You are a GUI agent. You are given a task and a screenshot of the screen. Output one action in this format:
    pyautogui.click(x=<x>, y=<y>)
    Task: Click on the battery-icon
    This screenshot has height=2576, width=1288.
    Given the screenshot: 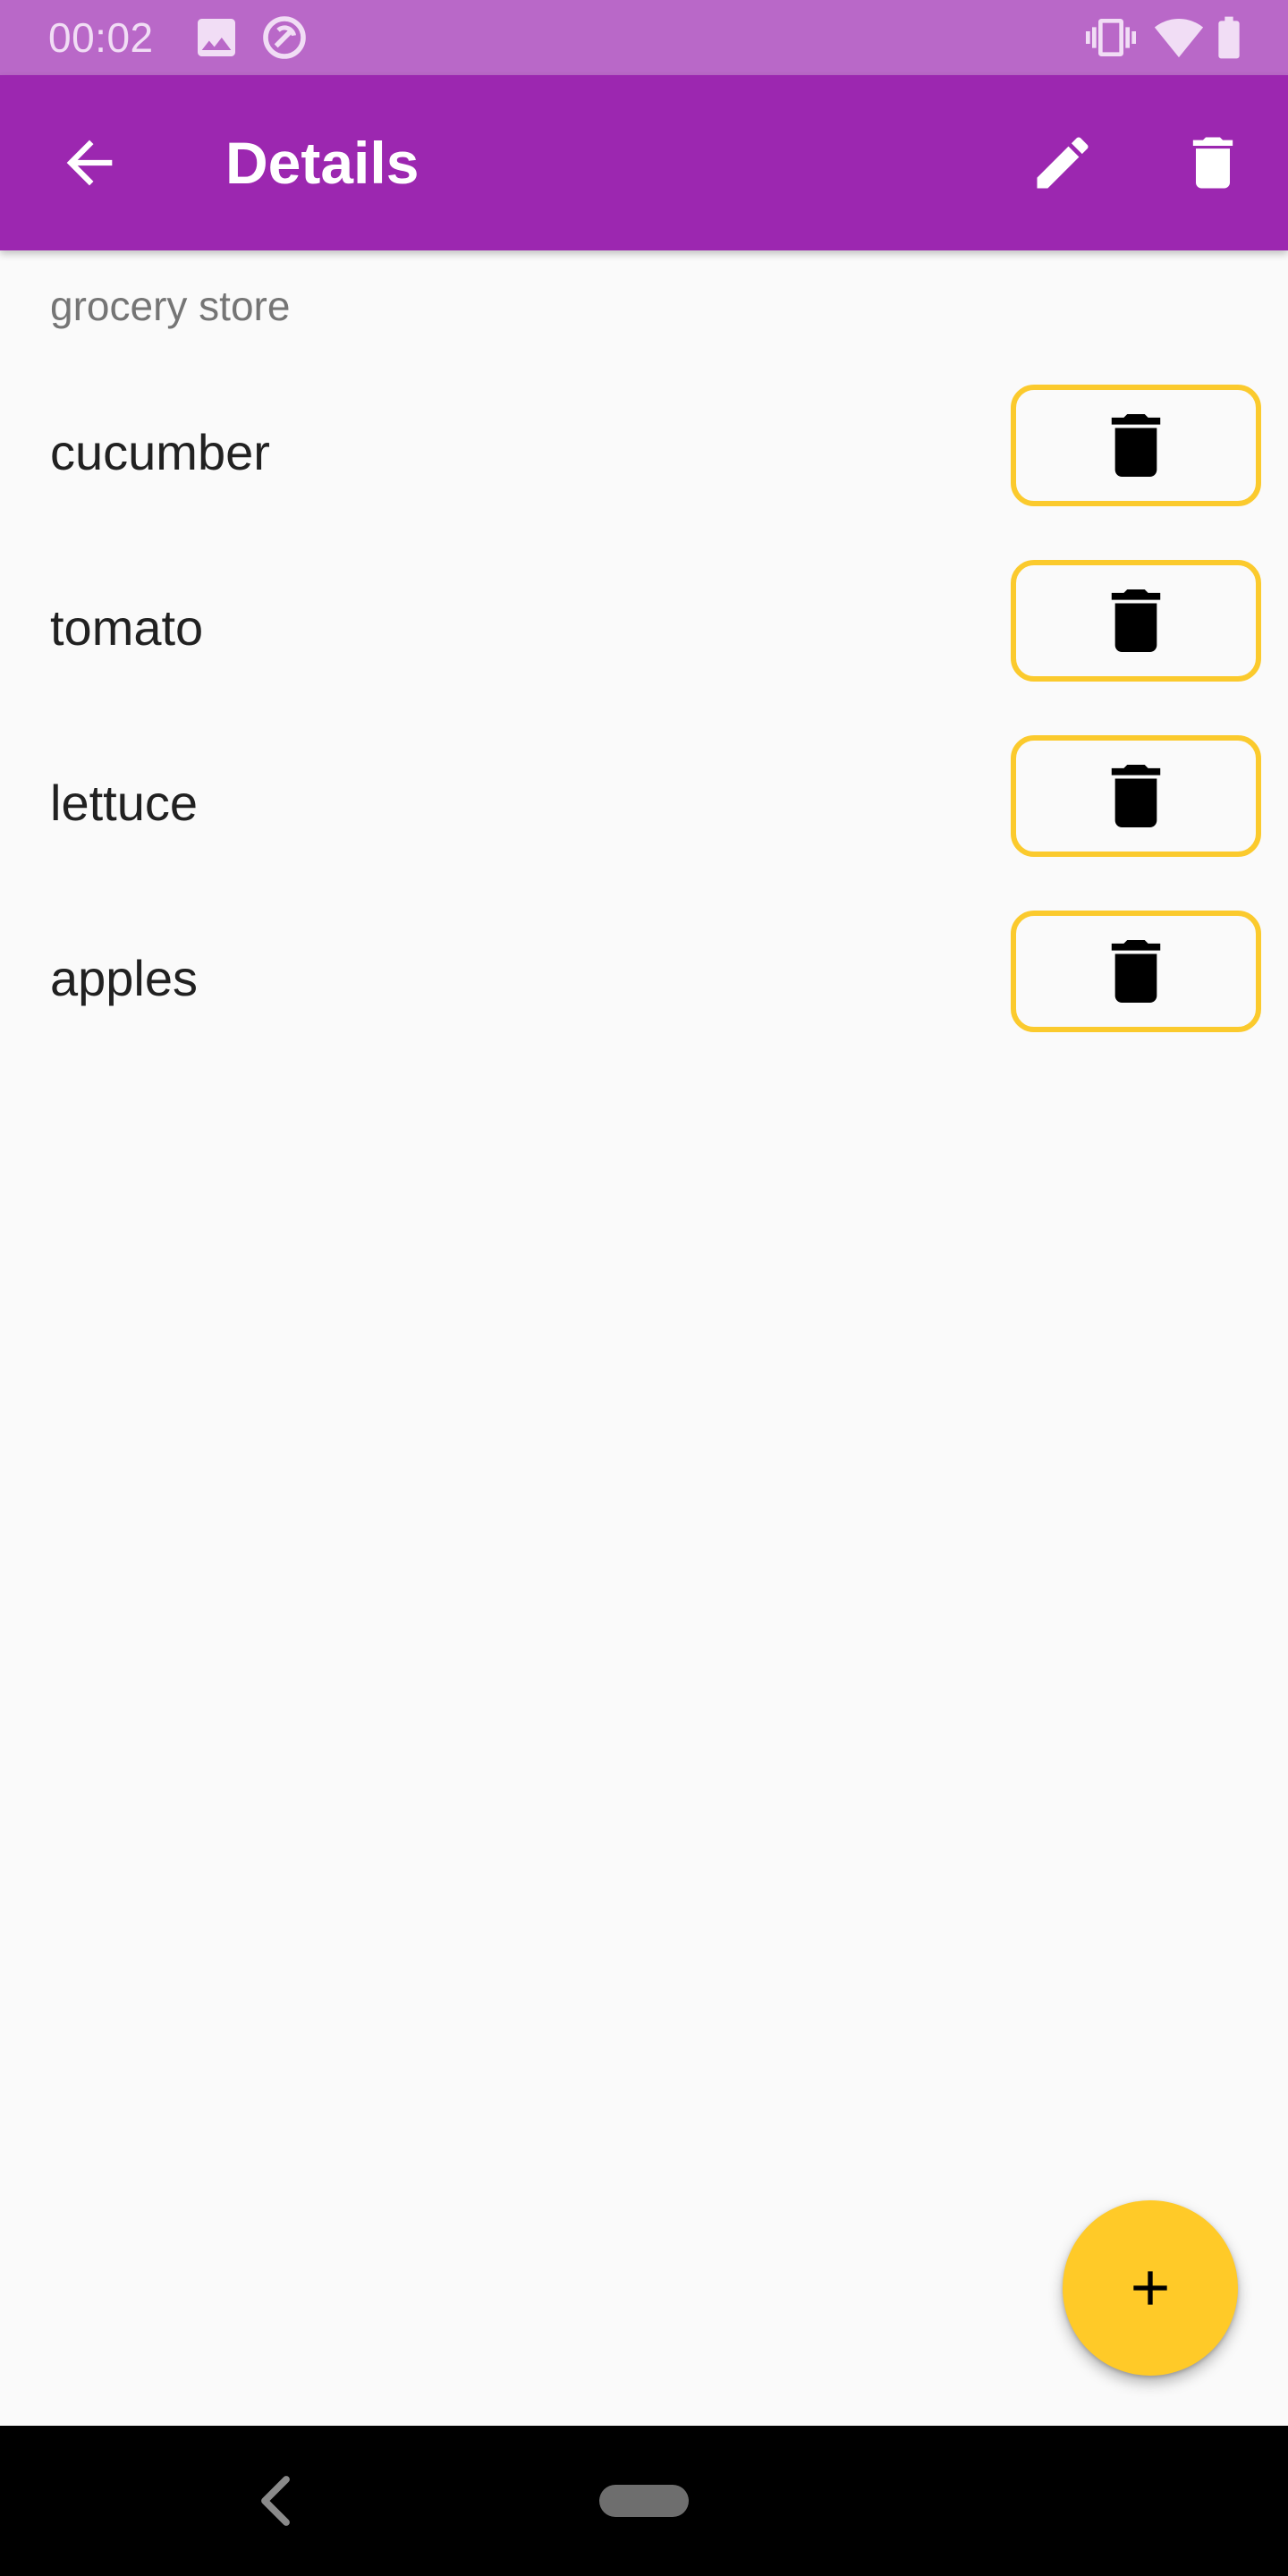 What is the action you would take?
    pyautogui.click(x=1229, y=38)
    